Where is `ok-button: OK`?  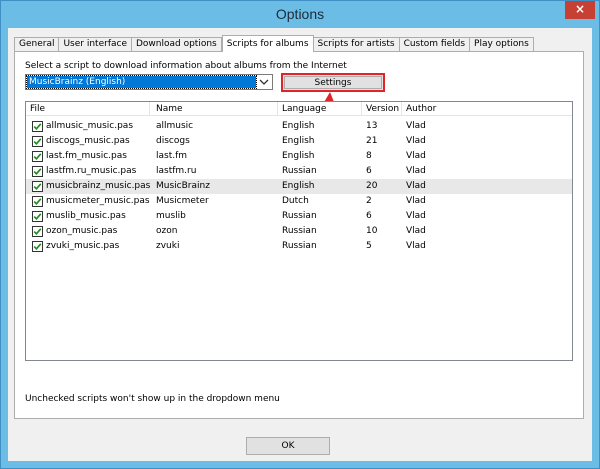
ok-button: OK is located at coordinates (288, 446).